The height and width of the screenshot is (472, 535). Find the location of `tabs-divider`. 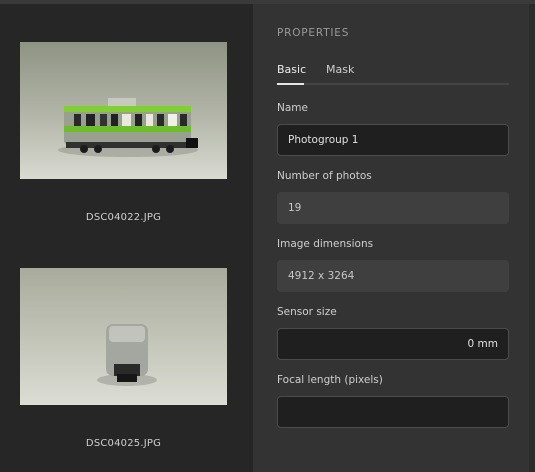

tabs-divider is located at coordinates (393, 84).